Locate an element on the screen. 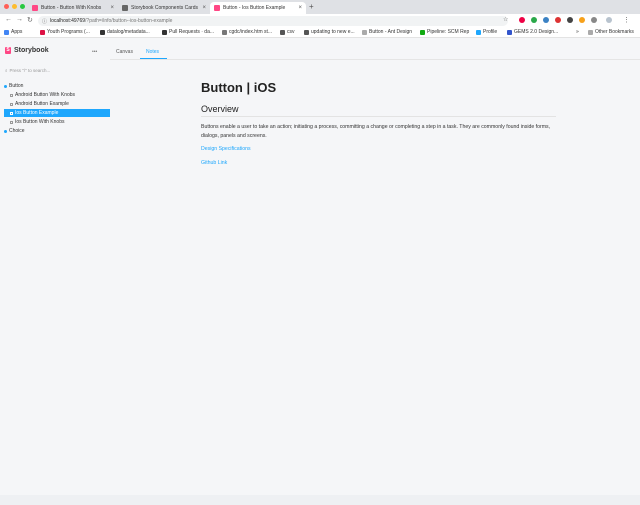 This screenshot has height=505, width=640. tab-label: Button - Ios Button Example is located at coordinates (254, 8).